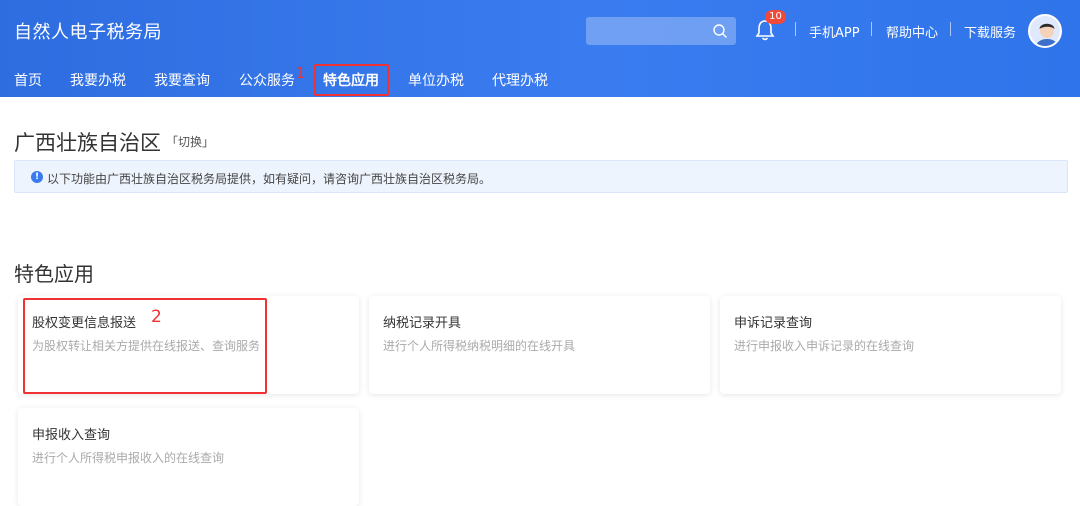 Image resolution: width=1080 pixels, height=506 pixels. I want to click on search-icon, so click(720, 31).